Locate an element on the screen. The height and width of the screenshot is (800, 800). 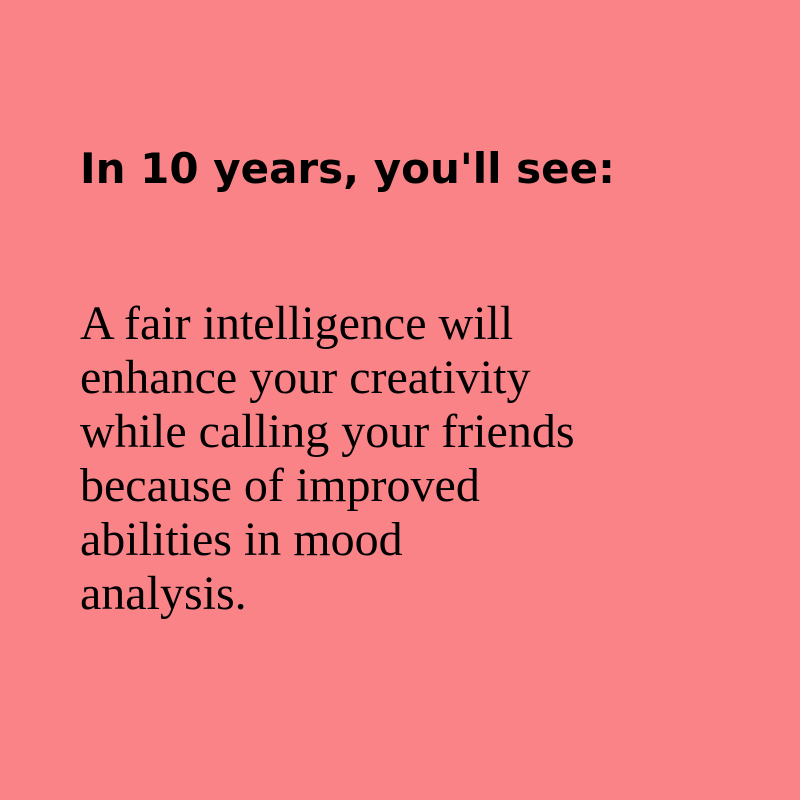
prediction-line: analysis. is located at coordinates (163, 593).